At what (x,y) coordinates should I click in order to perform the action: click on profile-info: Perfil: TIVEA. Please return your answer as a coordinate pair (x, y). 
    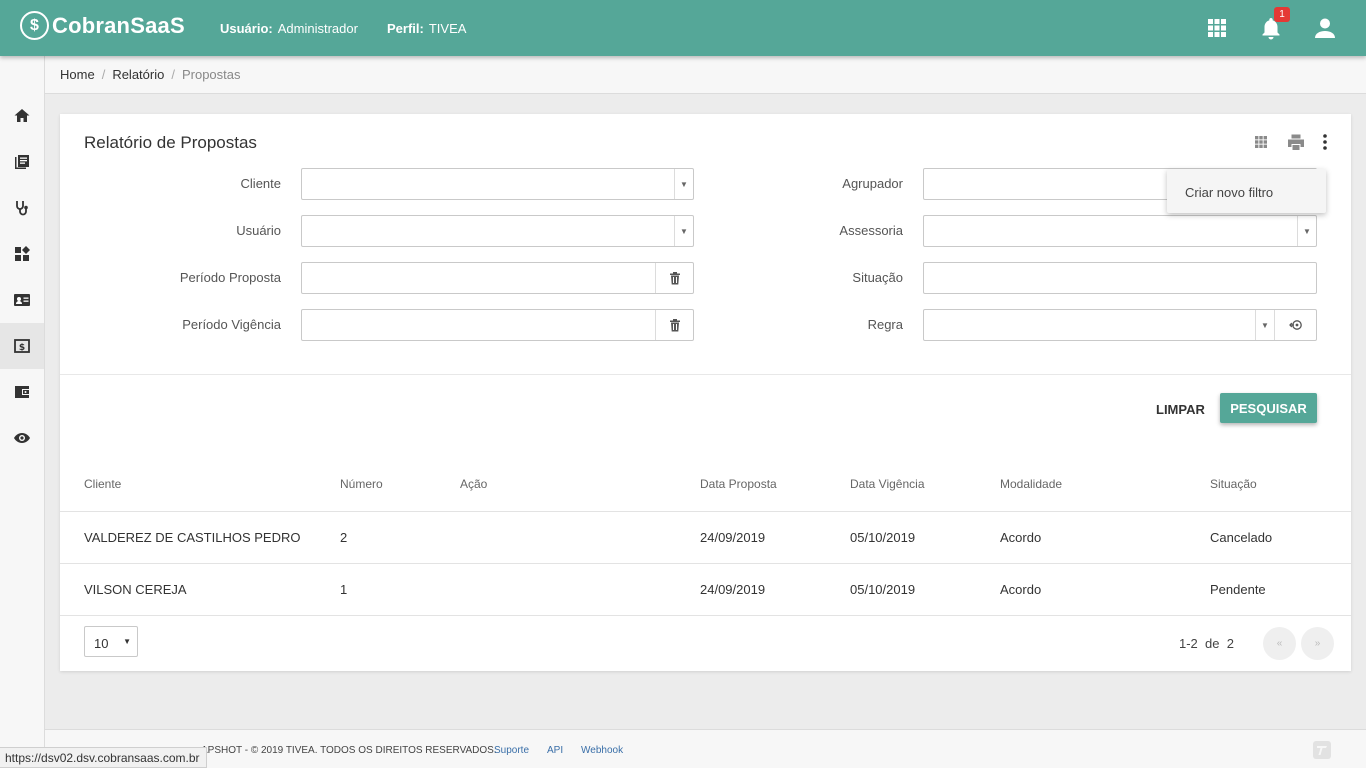
    Looking at the image, I should click on (426, 28).